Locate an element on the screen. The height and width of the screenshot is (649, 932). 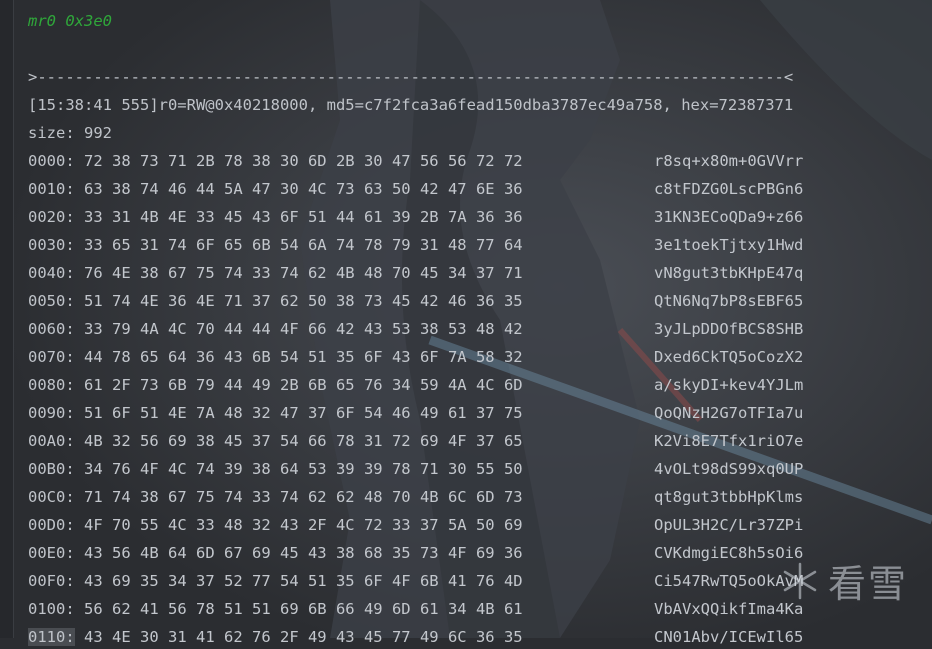
row-ascii: K2Vi8E7Tfx1riO7e is located at coordinates (729, 441).